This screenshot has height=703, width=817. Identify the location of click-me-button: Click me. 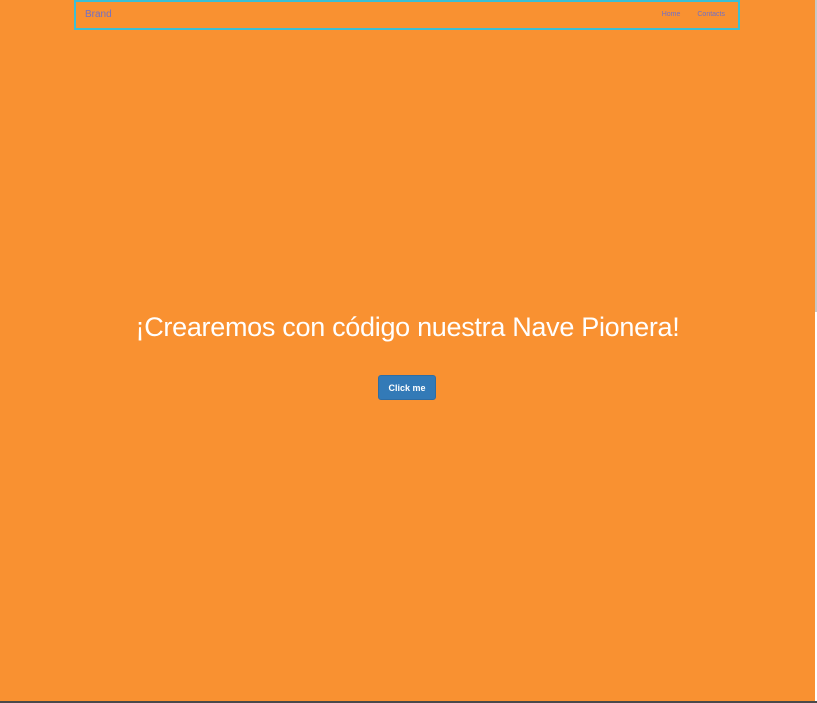
(407, 387).